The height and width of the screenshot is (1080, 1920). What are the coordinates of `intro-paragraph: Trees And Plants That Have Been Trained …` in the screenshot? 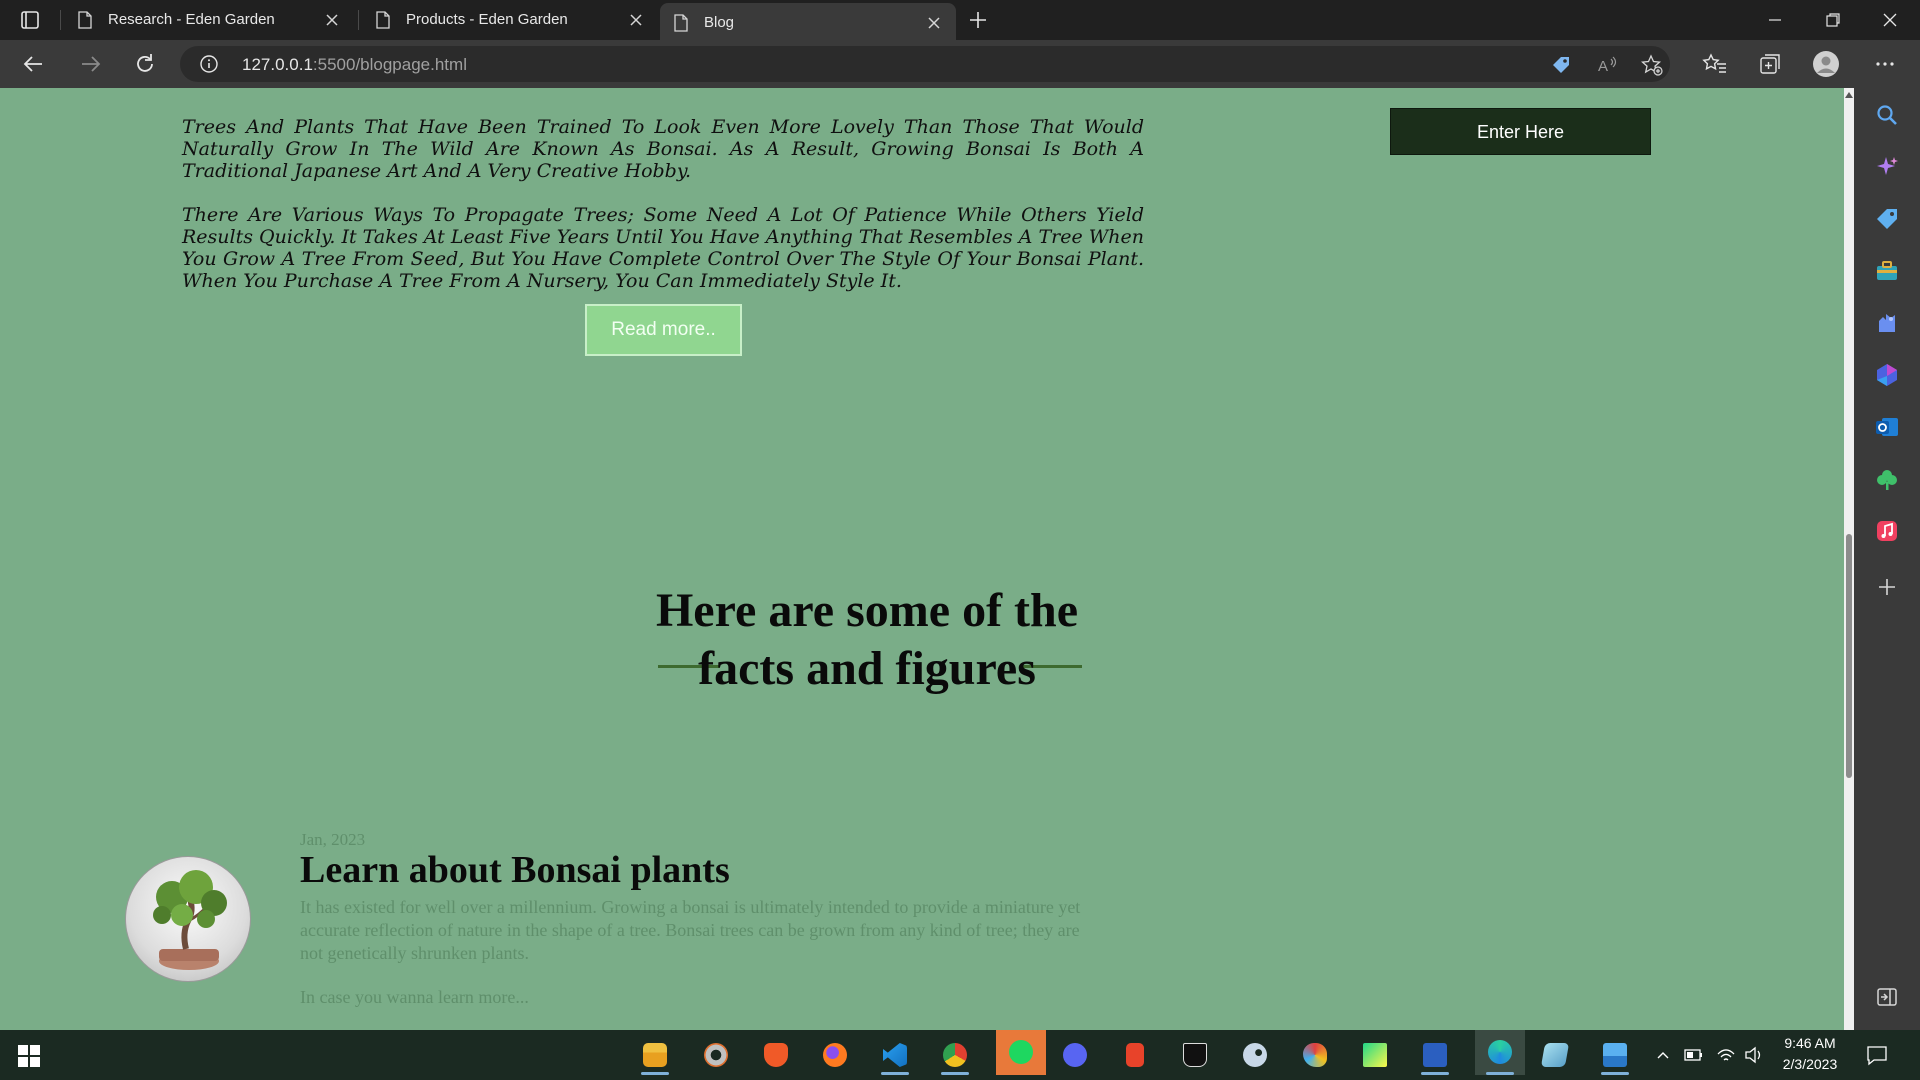 It's located at (663, 149).